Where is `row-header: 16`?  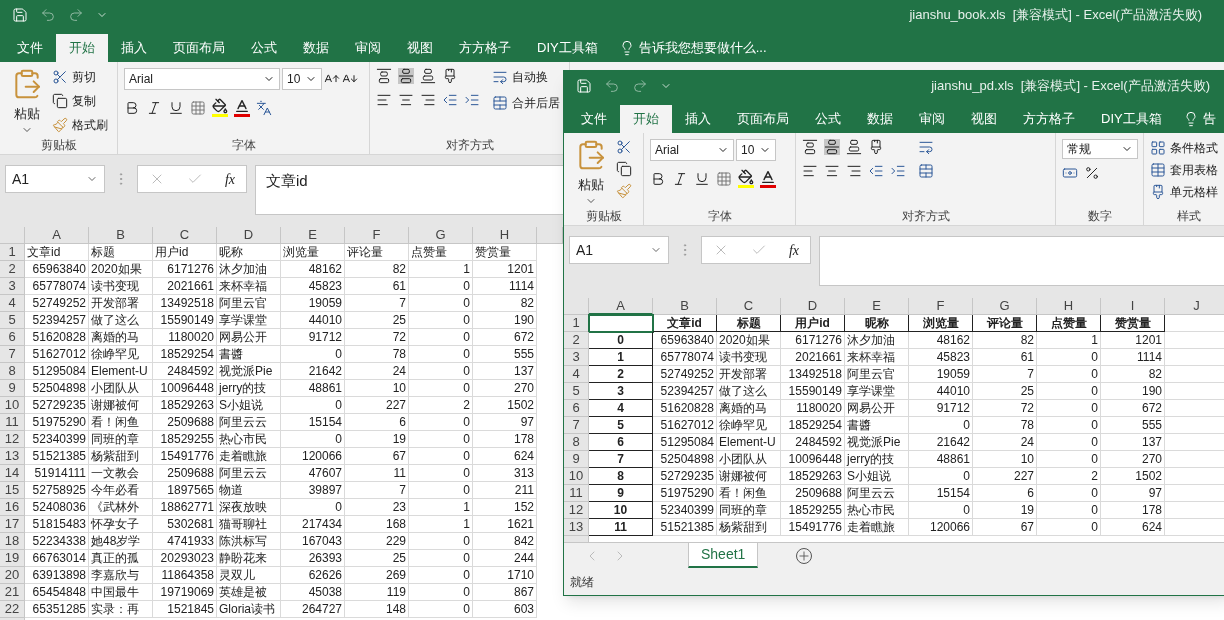
row-header: 16 is located at coordinates (12, 507).